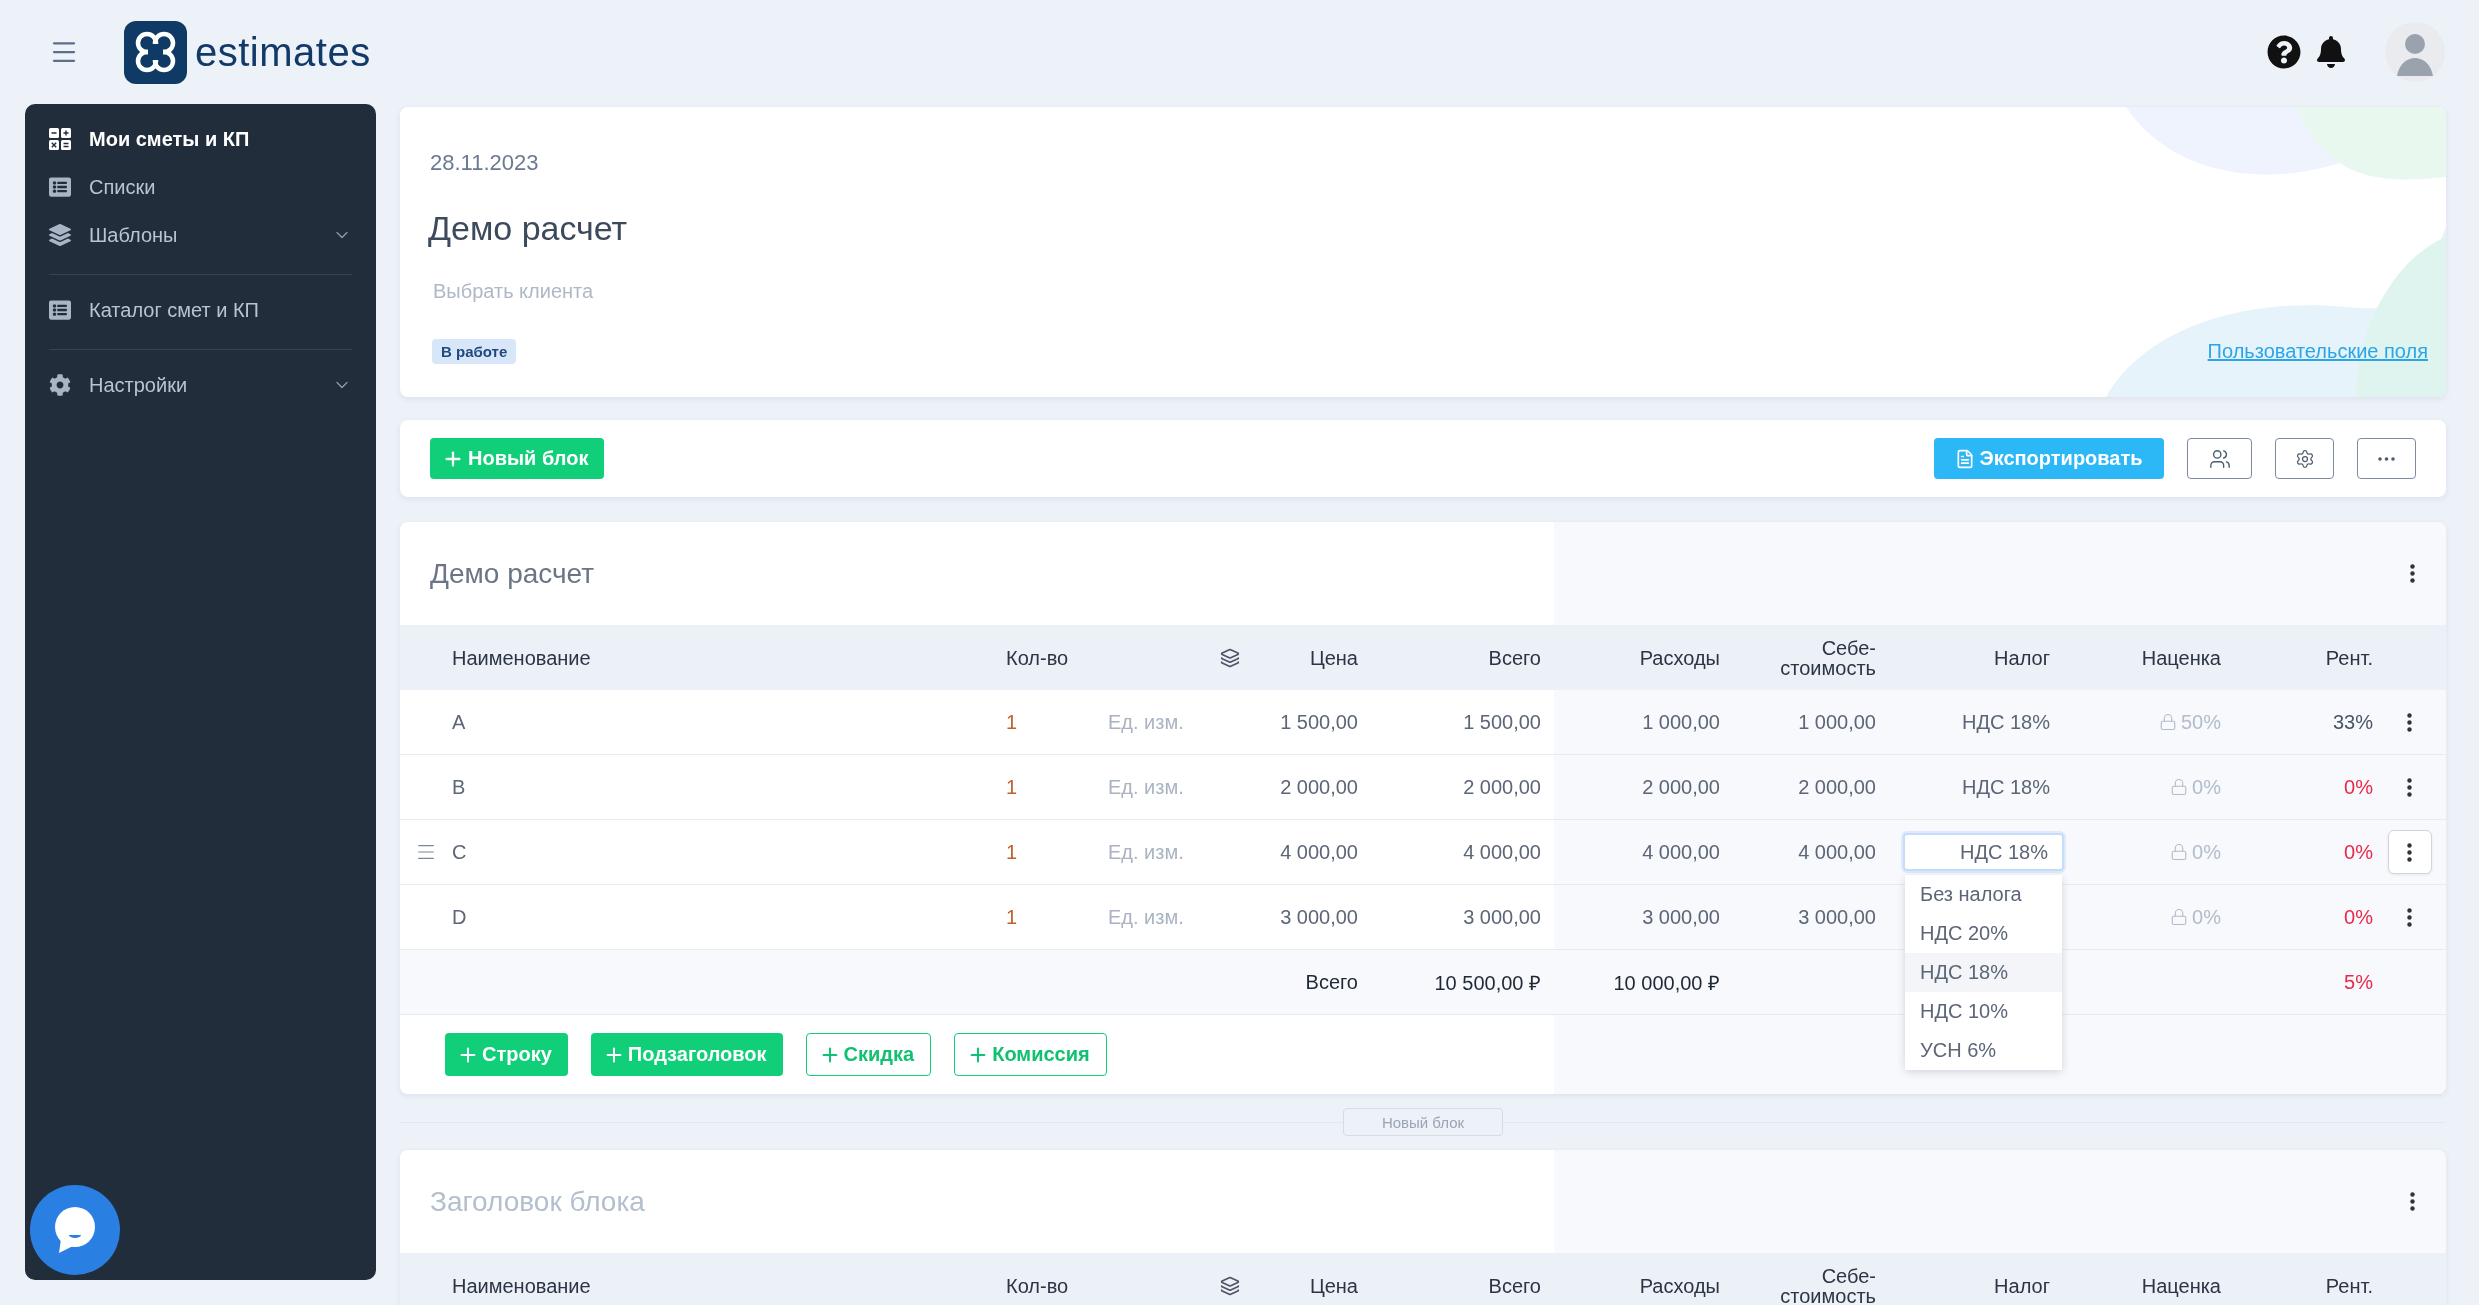 Image resolution: width=2479 pixels, height=1305 pixels. Describe the element at coordinates (138, 385) in the screenshot. I see `sidebar-item-label: Настройки` at that location.